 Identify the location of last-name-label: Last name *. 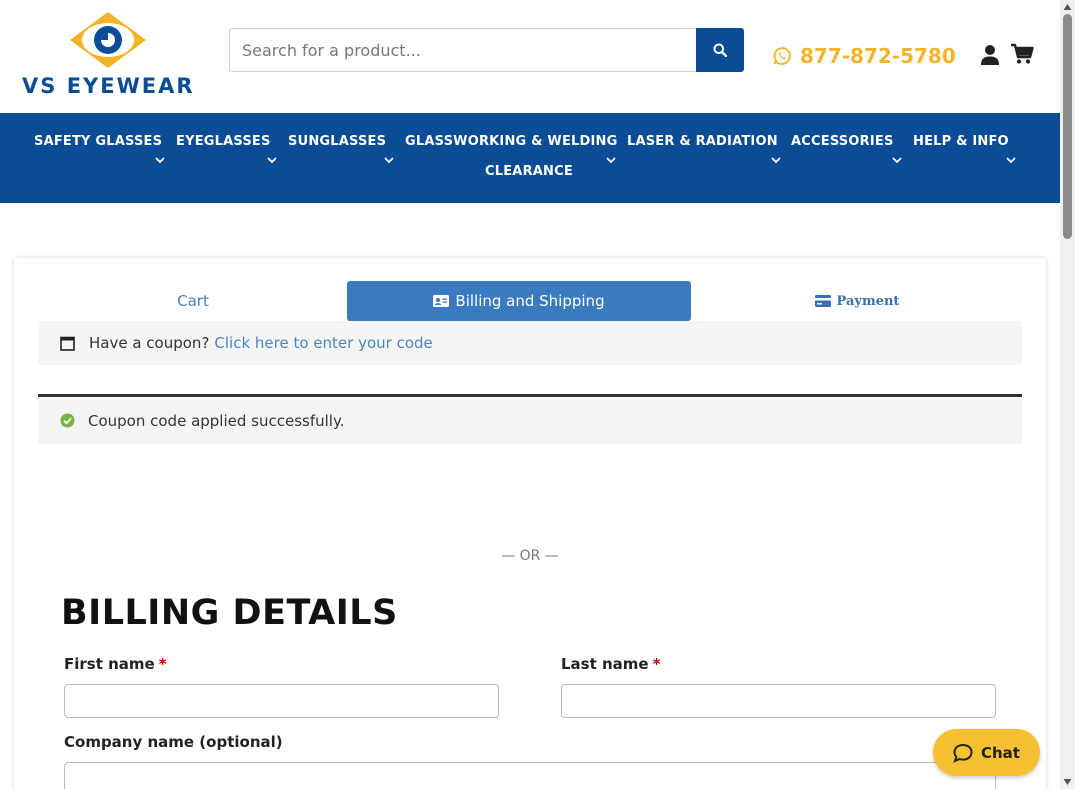
(610, 664).